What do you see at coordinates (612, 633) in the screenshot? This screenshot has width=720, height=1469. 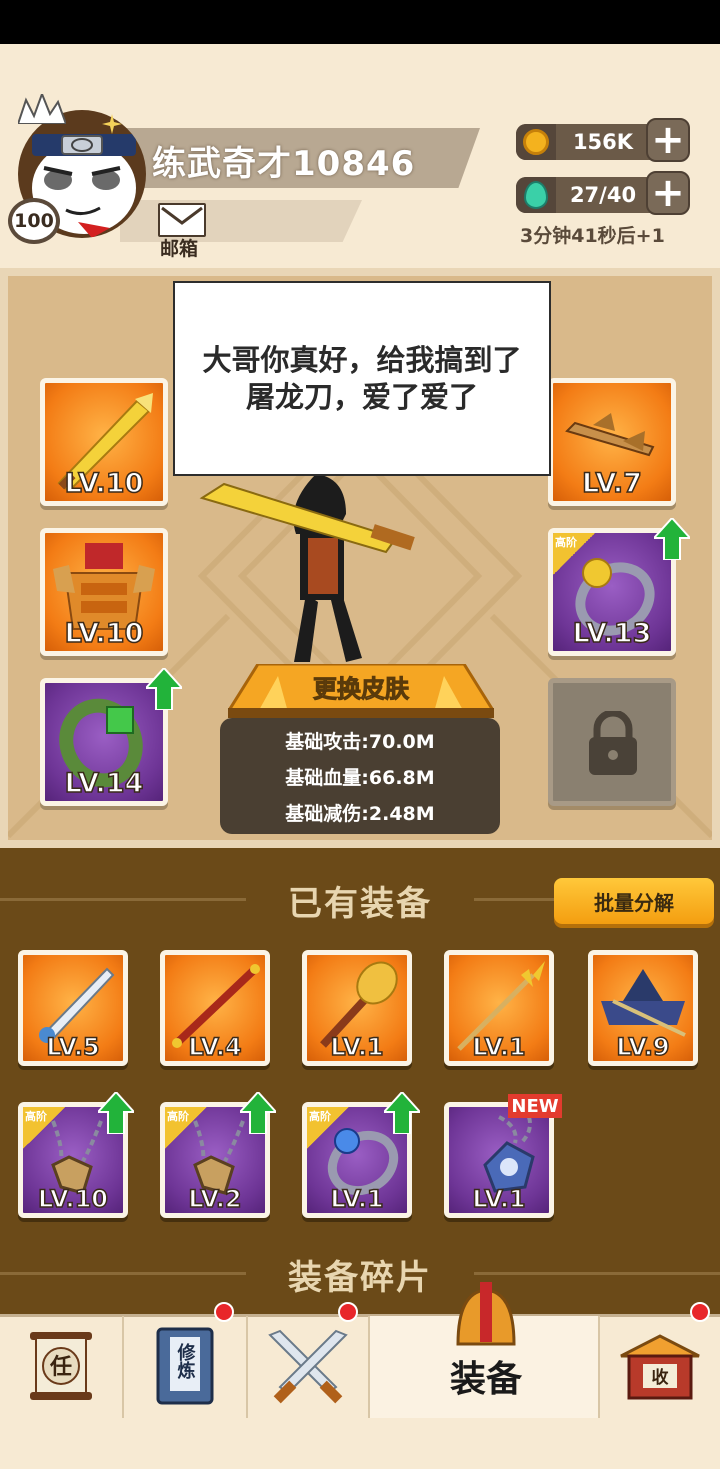 I see `equip-level: LV.13` at bounding box center [612, 633].